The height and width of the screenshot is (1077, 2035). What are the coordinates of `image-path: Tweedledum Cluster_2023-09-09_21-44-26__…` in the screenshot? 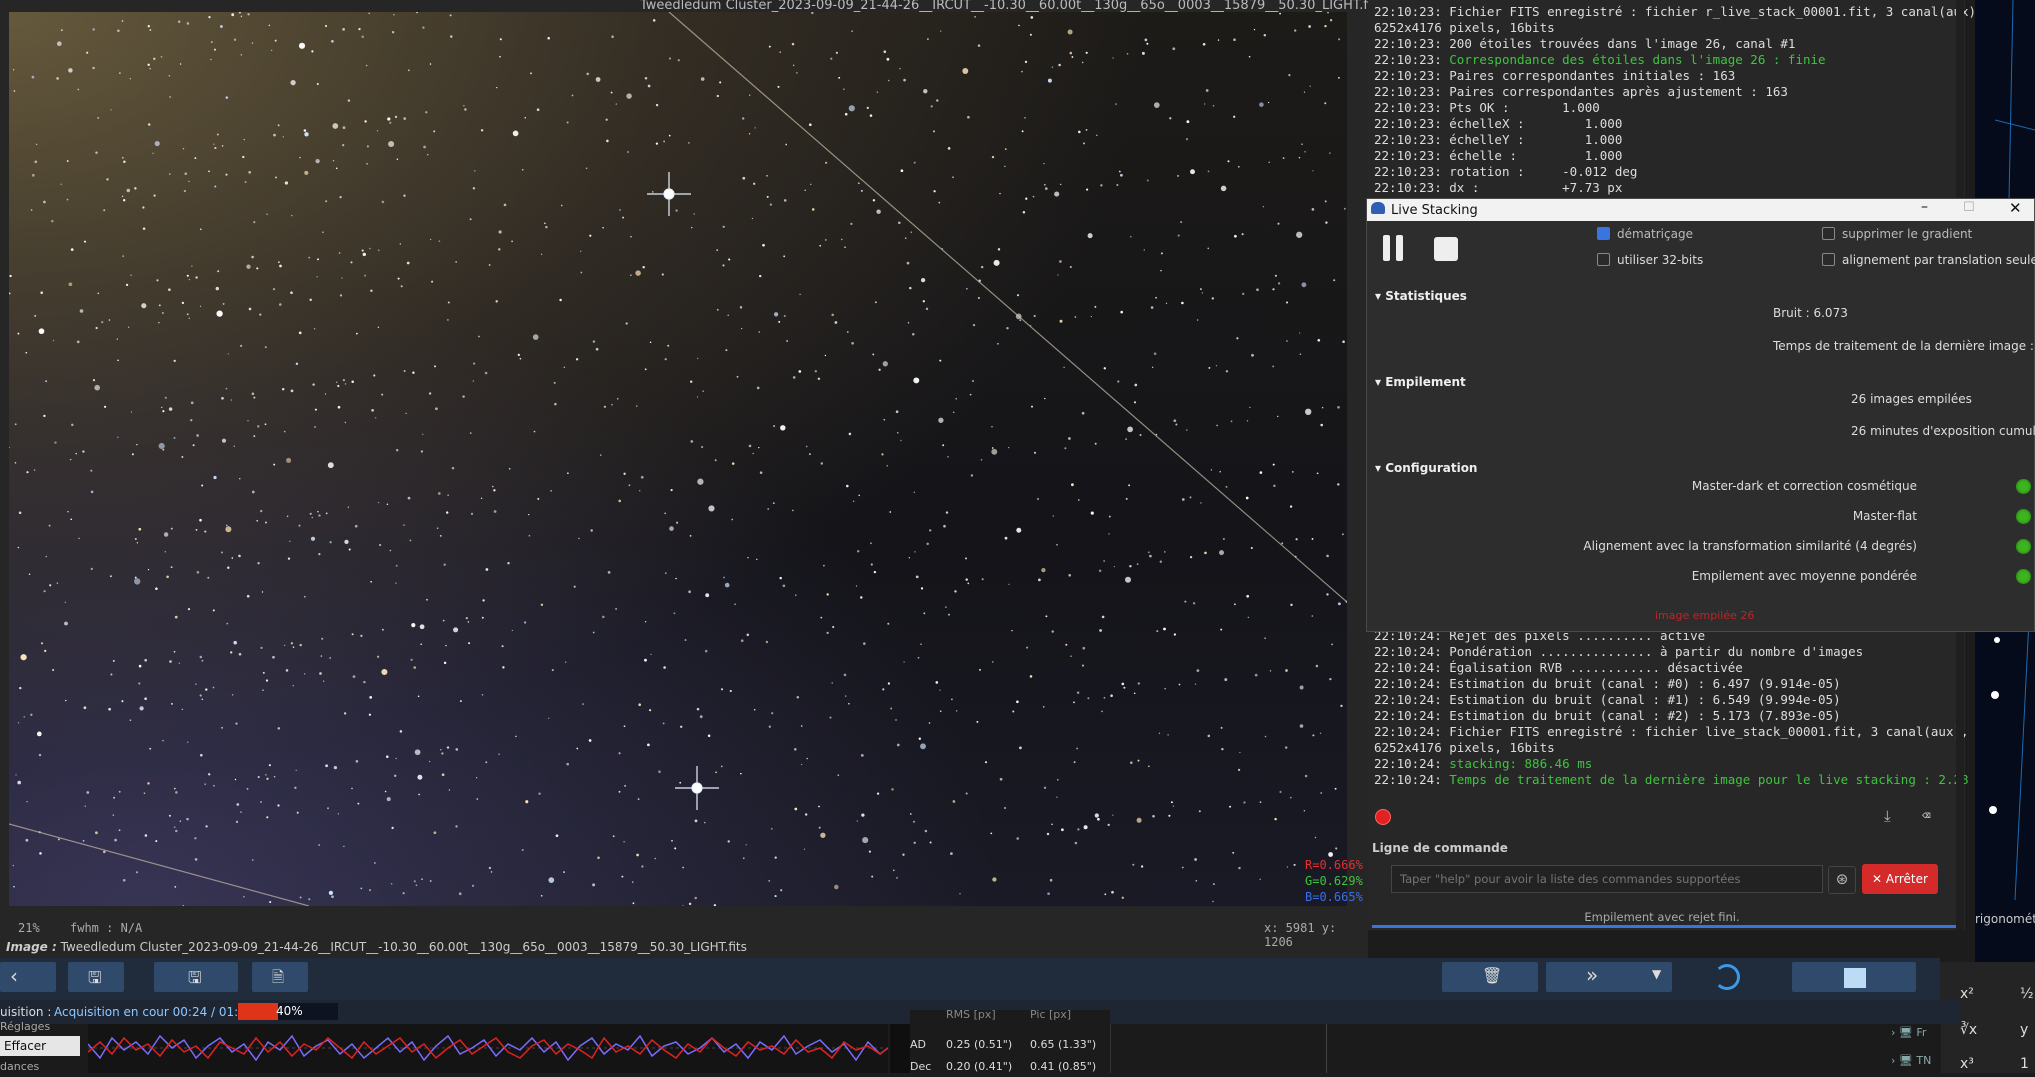 It's located at (403, 947).